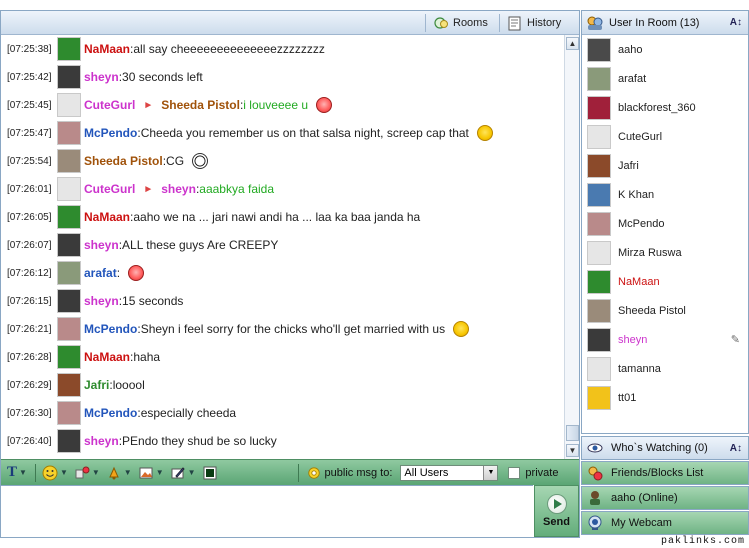 The height and width of the screenshot is (548, 749). I want to click on scroll-thumb, so click(572, 433).